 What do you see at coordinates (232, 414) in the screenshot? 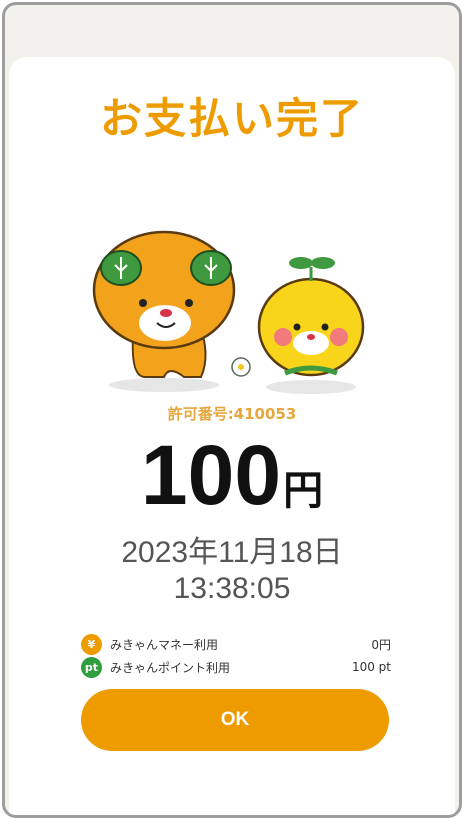
I see `permit-number: 許可番号:410053` at bounding box center [232, 414].